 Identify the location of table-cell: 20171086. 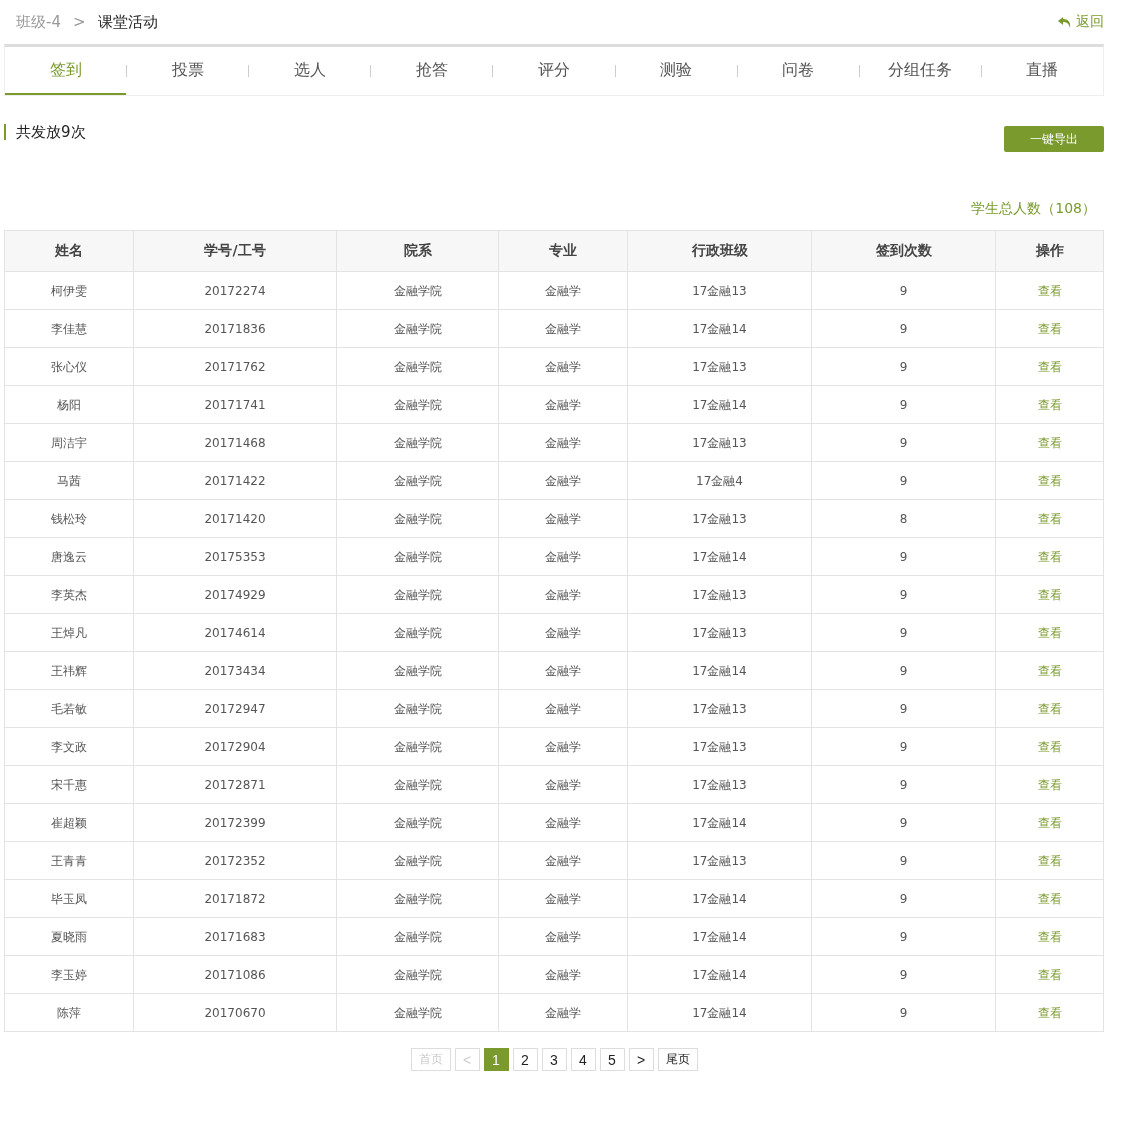
(235, 974).